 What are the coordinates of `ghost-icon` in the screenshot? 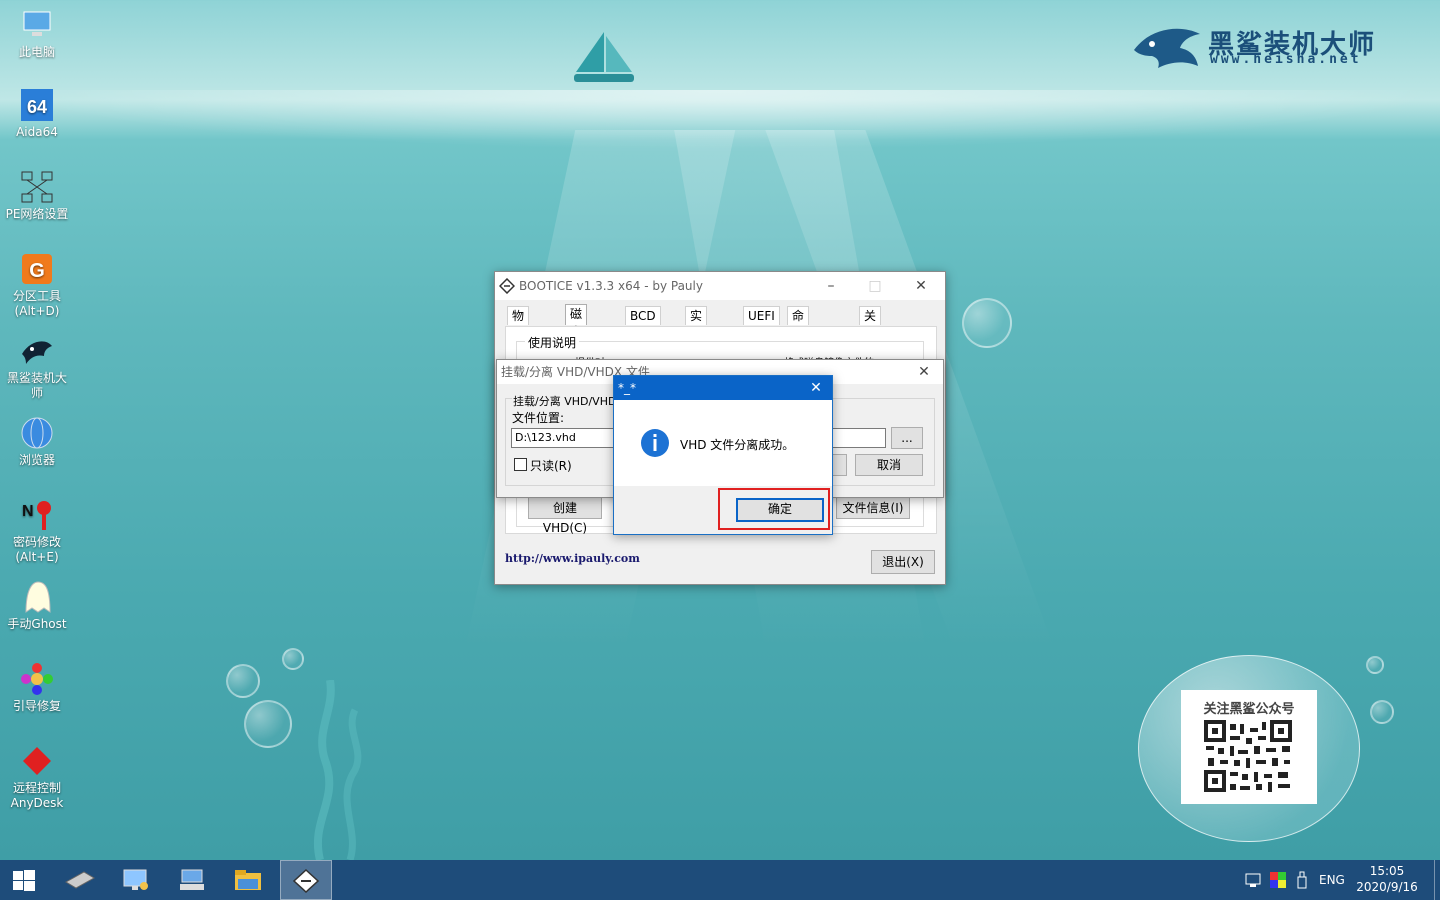 It's located at (37, 597).